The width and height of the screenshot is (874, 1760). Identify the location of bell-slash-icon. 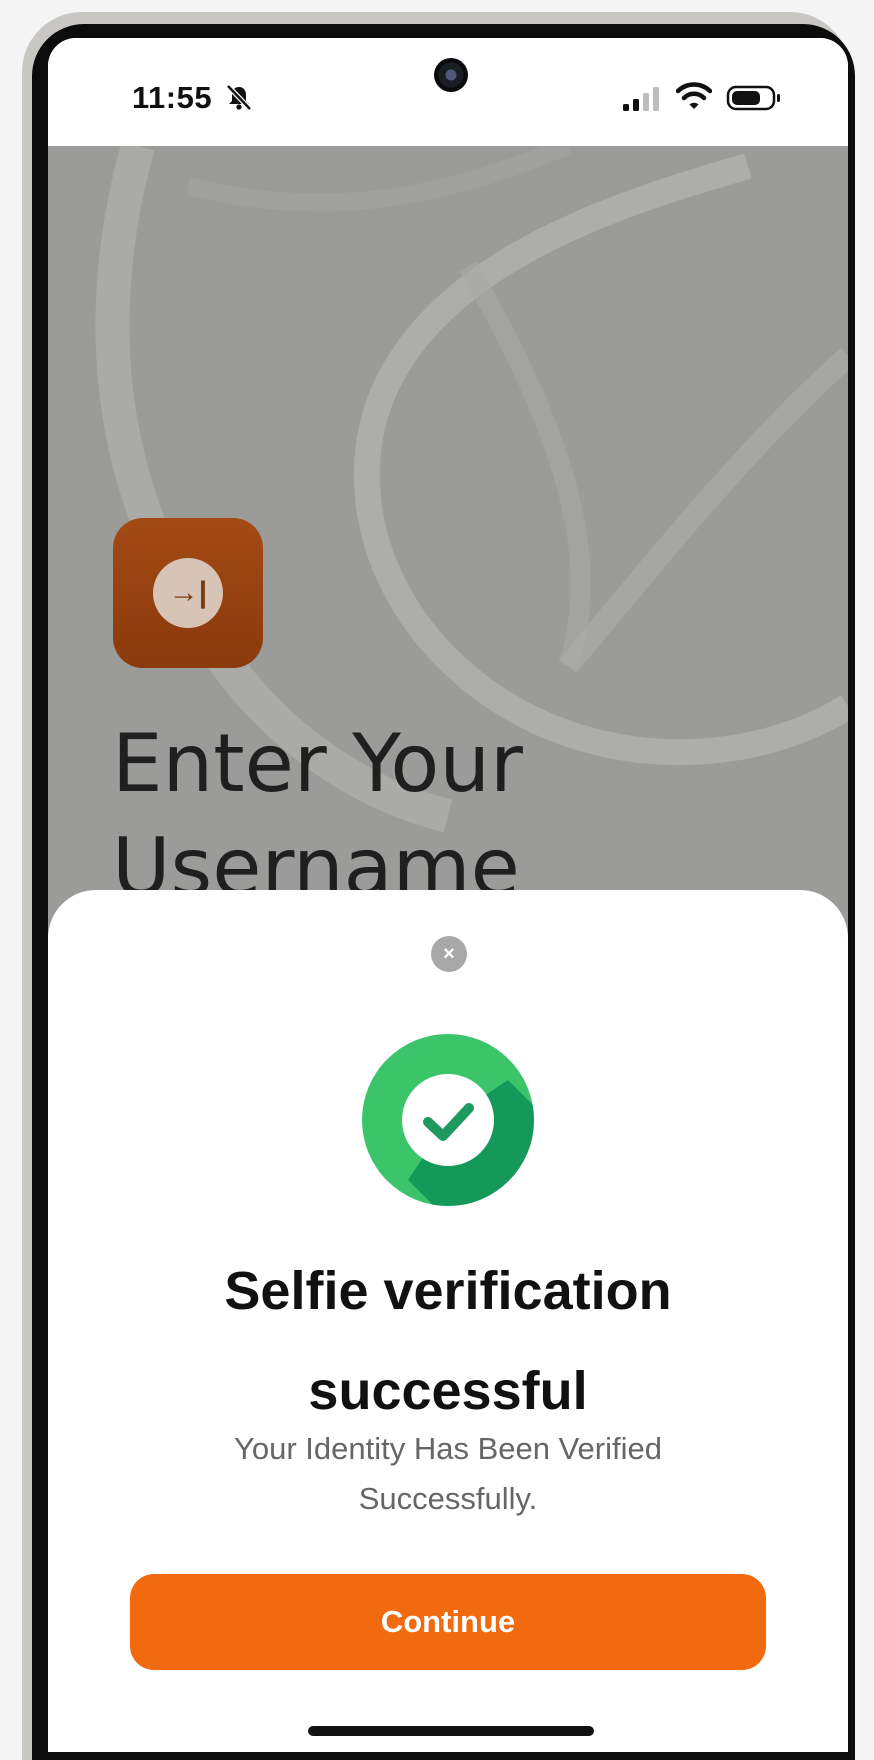
(239, 97).